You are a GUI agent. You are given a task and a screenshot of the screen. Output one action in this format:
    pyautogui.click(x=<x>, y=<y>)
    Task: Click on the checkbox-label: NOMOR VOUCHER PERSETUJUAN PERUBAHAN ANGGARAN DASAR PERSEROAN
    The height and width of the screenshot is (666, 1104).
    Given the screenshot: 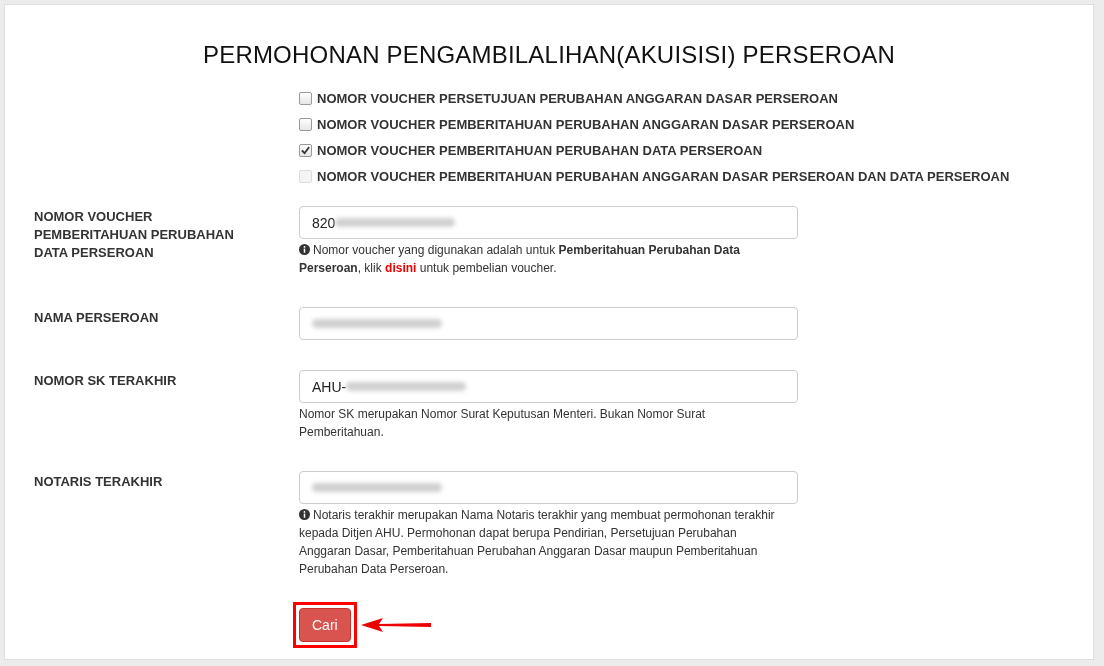 What is the action you would take?
    pyautogui.click(x=577, y=98)
    